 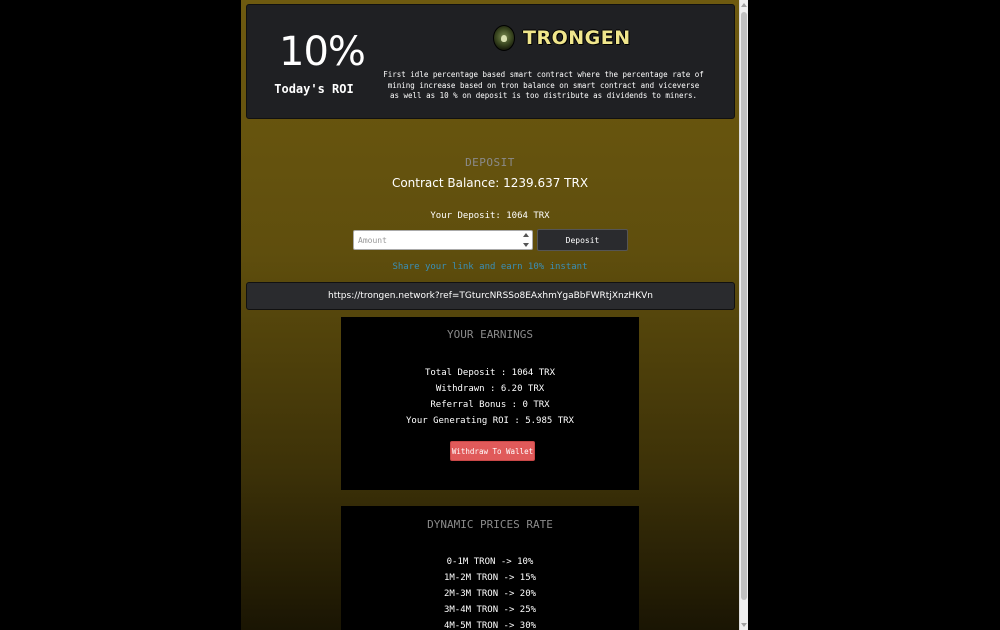 I want to click on referral-bonus-line: Referral Bonus : 0 TRX, so click(x=490, y=405).